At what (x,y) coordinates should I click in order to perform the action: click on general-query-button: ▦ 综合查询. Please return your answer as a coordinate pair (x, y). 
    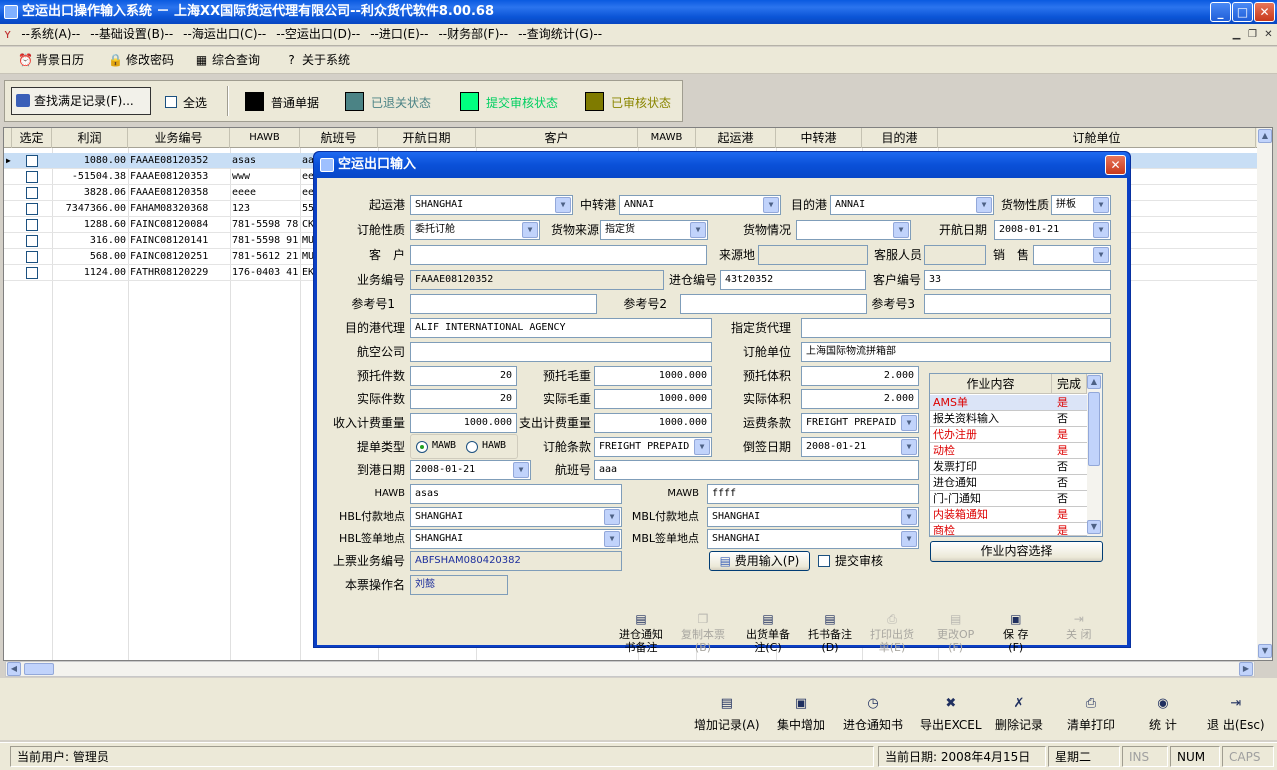
    Looking at the image, I should click on (226, 60).